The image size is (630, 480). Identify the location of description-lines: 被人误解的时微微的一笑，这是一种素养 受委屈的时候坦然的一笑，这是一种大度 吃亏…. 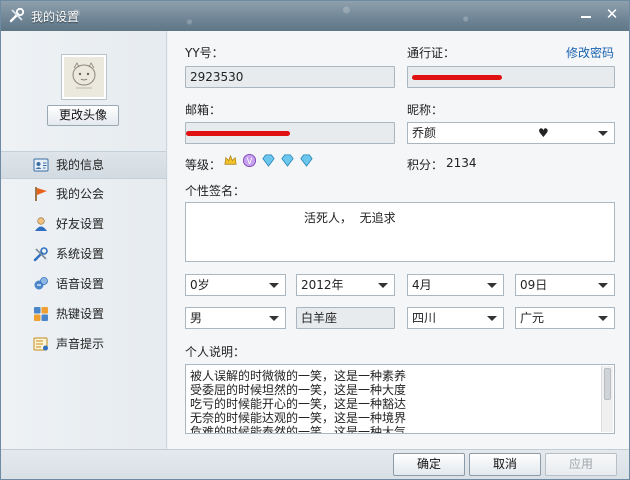
(296, 401).